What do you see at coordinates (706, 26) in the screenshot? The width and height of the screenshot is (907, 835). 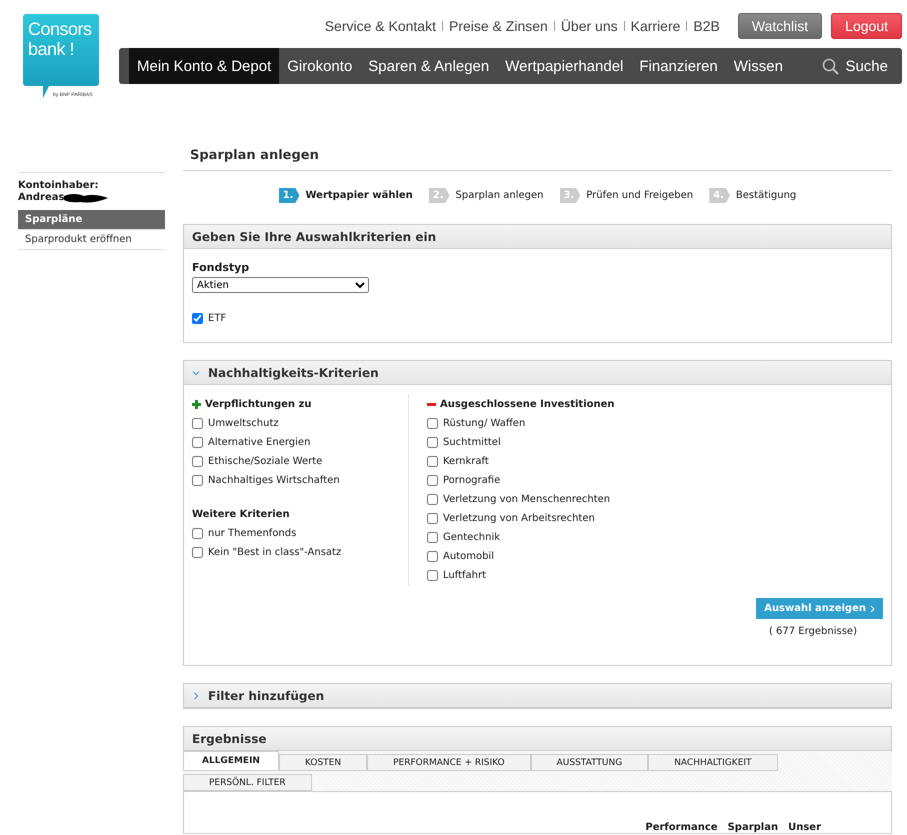 I see `header-link: B2B` at bounding box center [706, 26].